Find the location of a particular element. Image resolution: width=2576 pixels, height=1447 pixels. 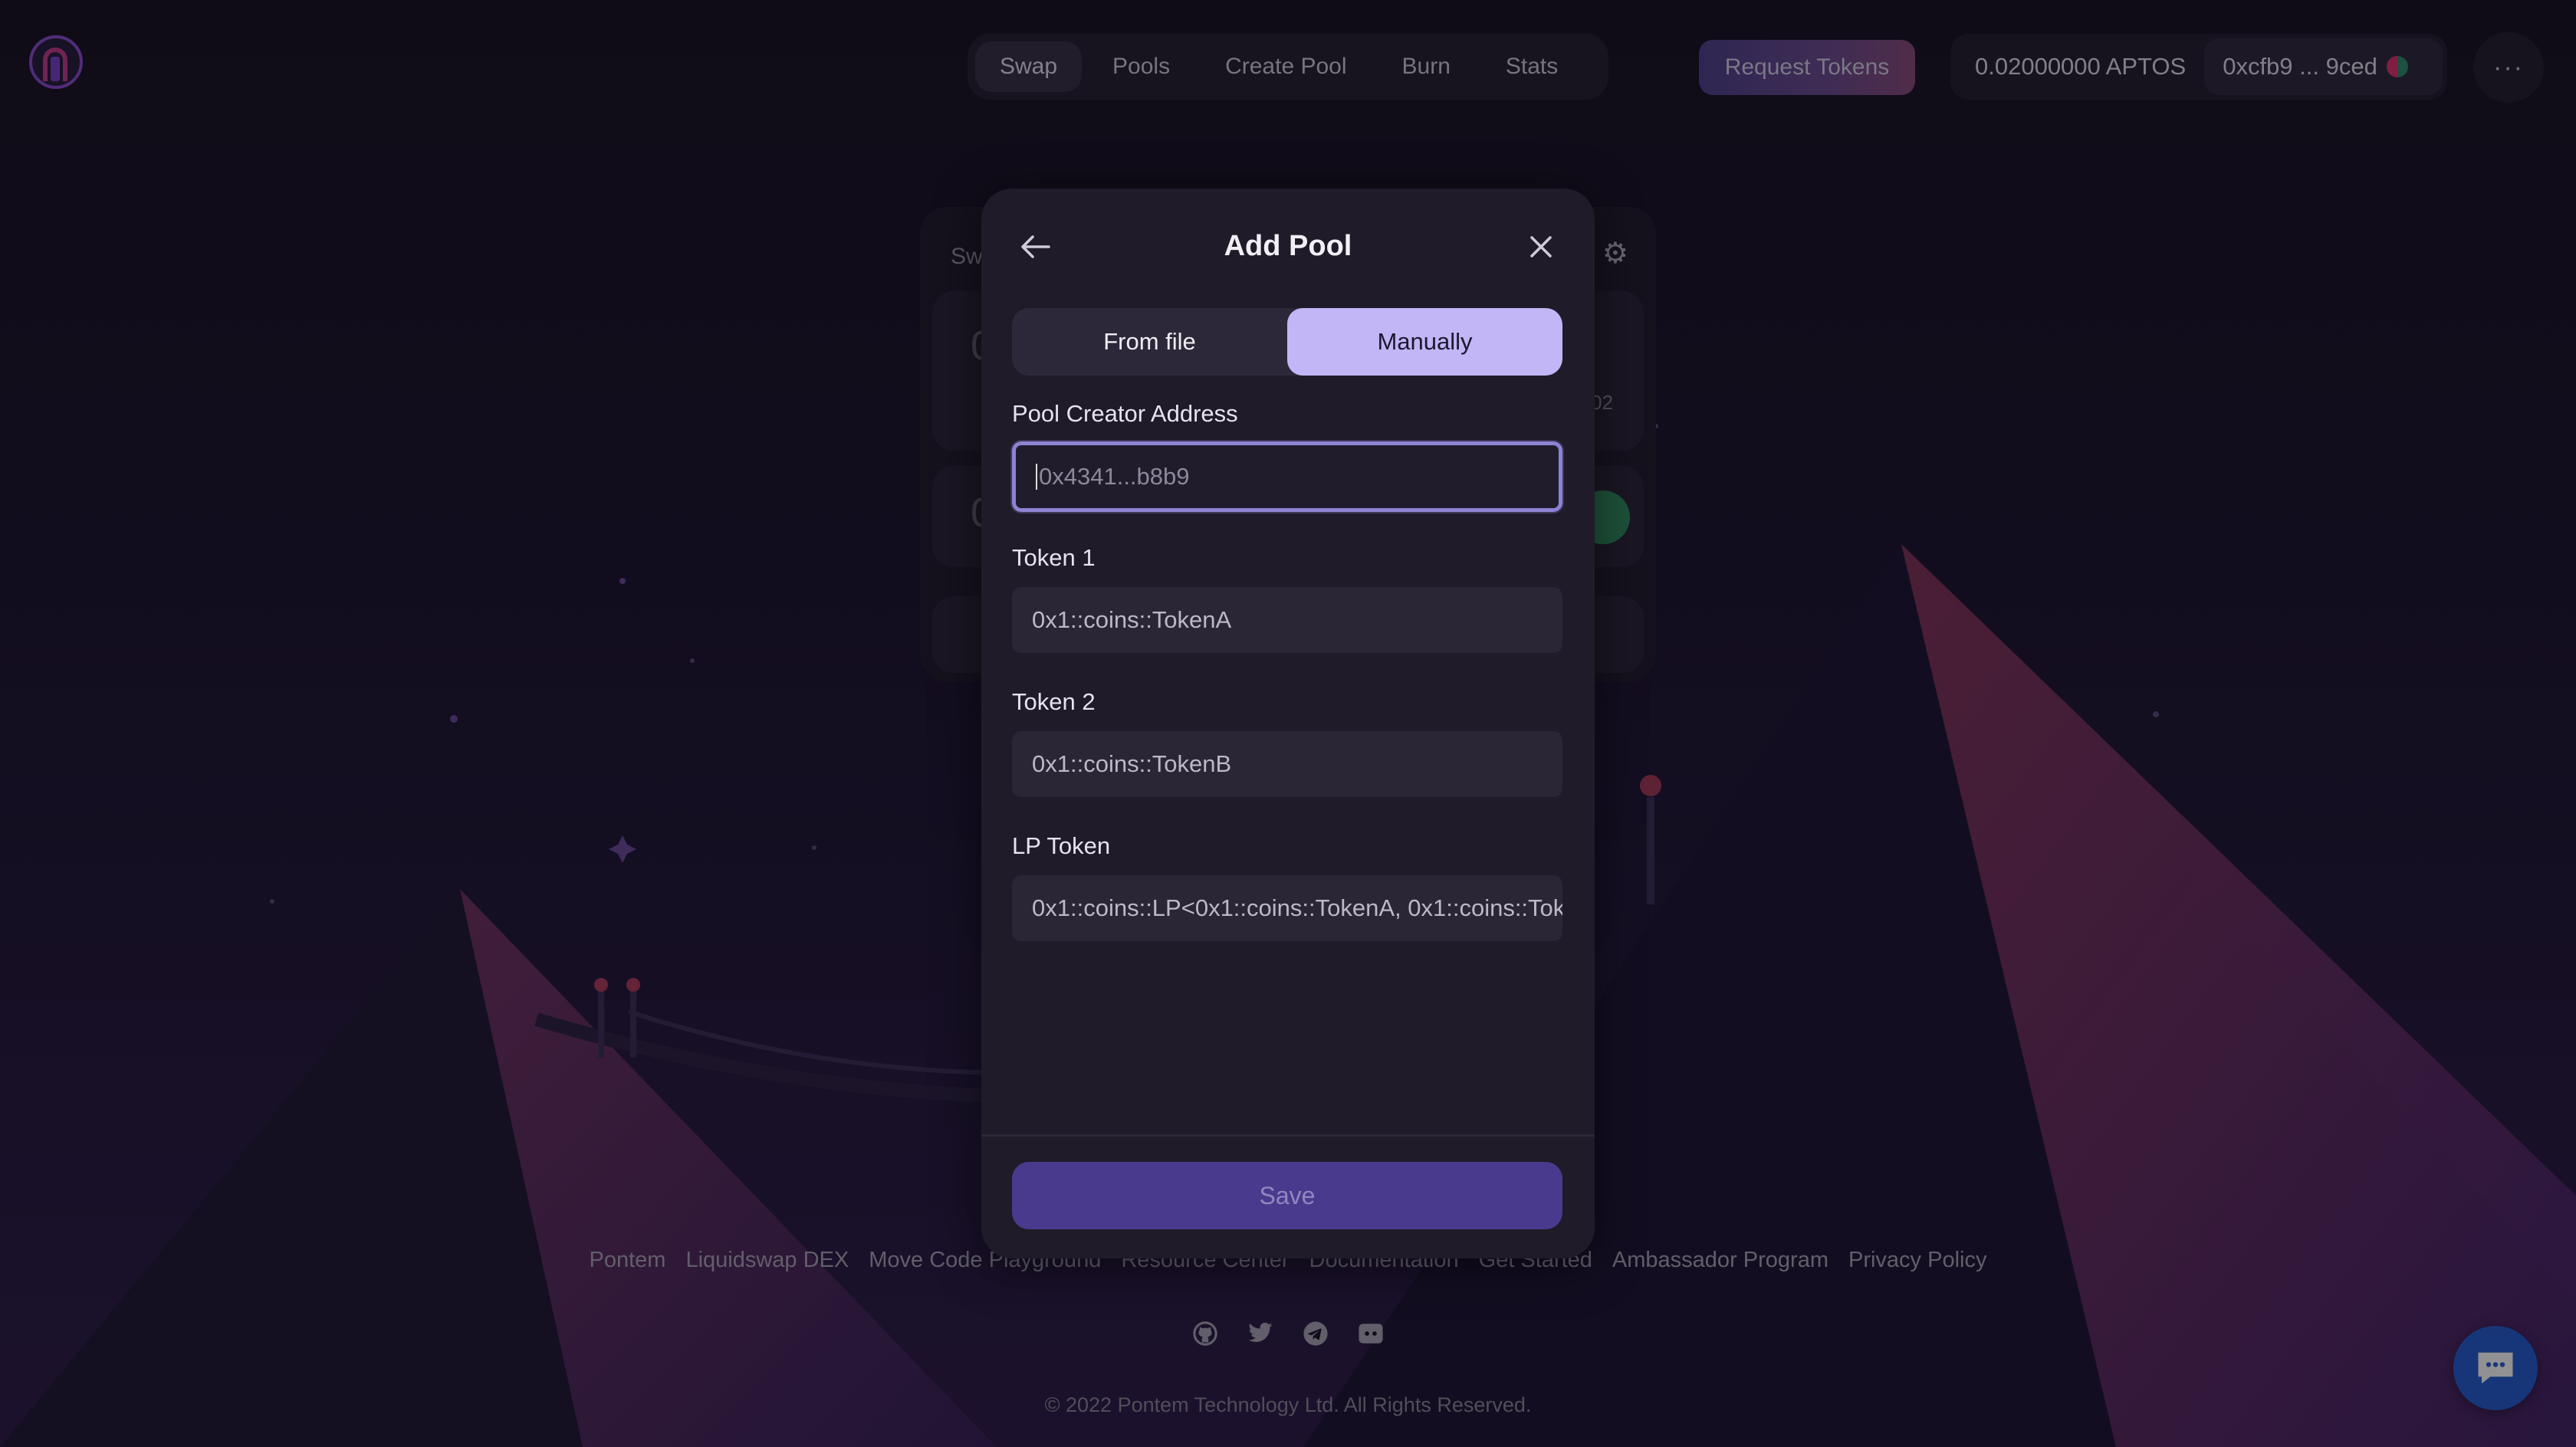

token1-placeholder: 0x1::coins::TokenA is located at coordinates (1132, 620).